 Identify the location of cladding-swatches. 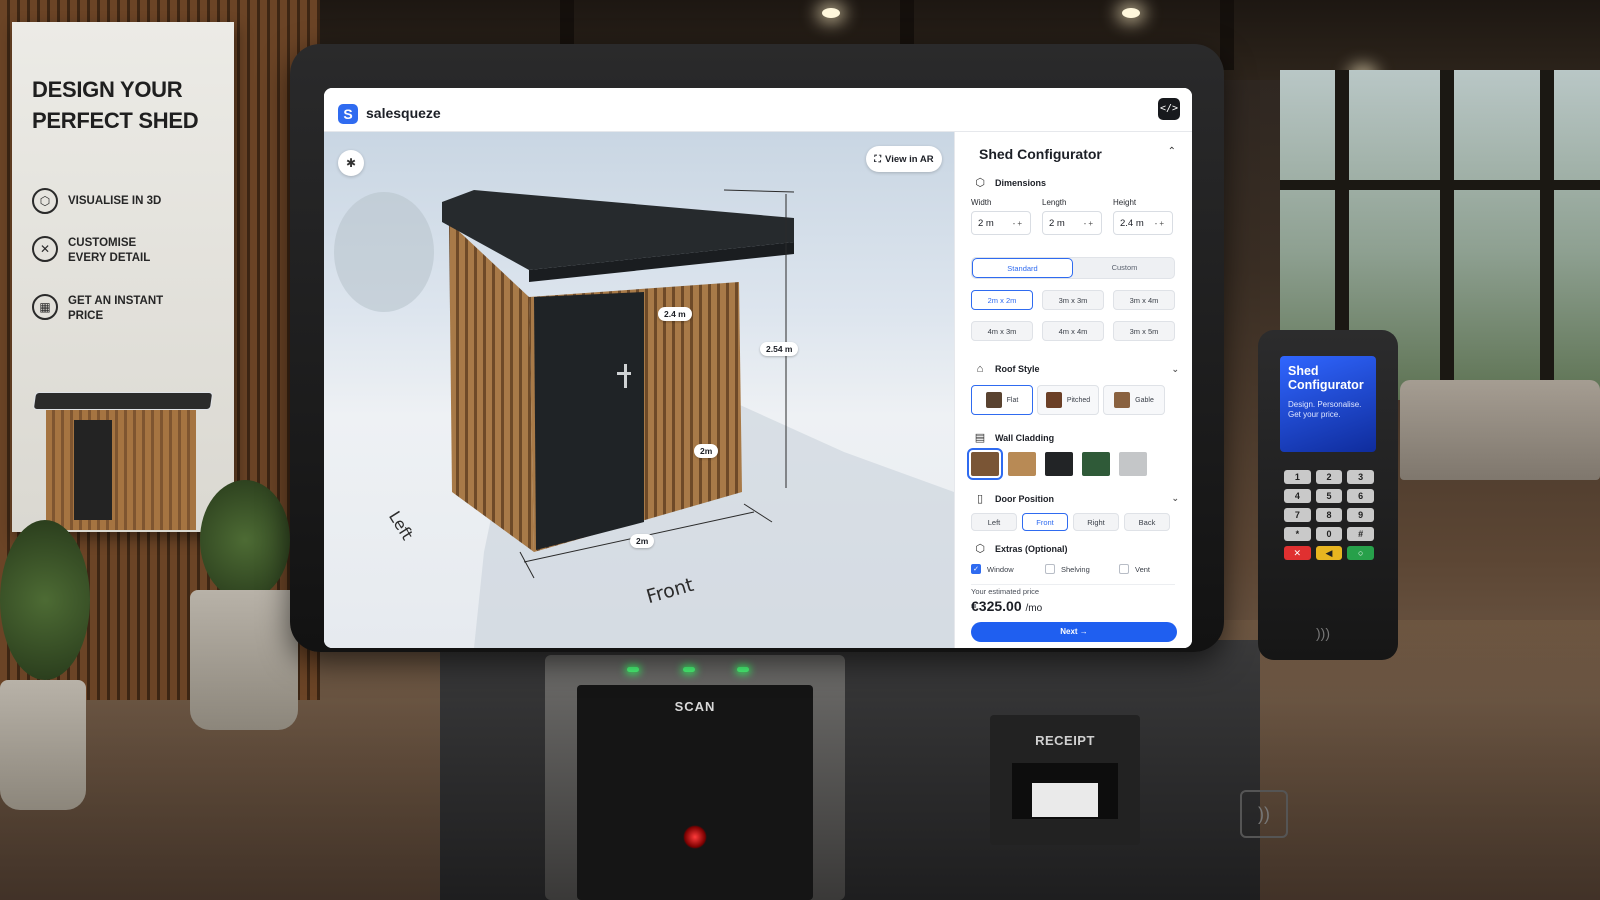
(1057, 464).